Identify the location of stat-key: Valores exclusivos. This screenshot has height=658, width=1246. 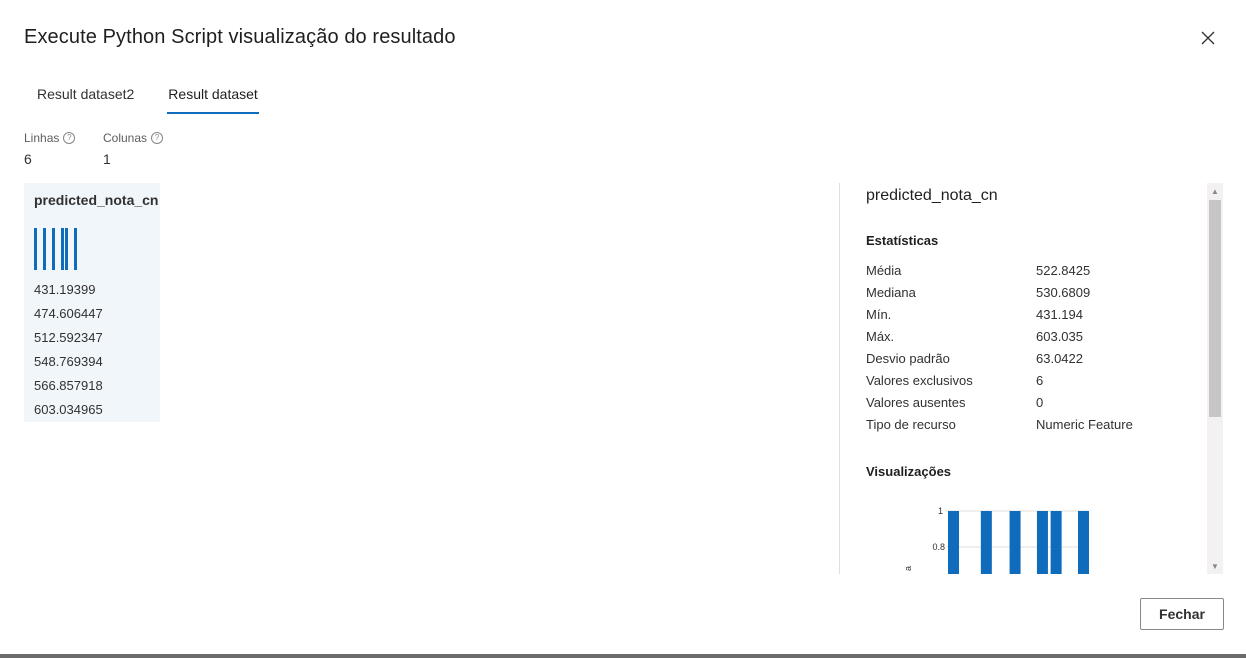
(919, 380).